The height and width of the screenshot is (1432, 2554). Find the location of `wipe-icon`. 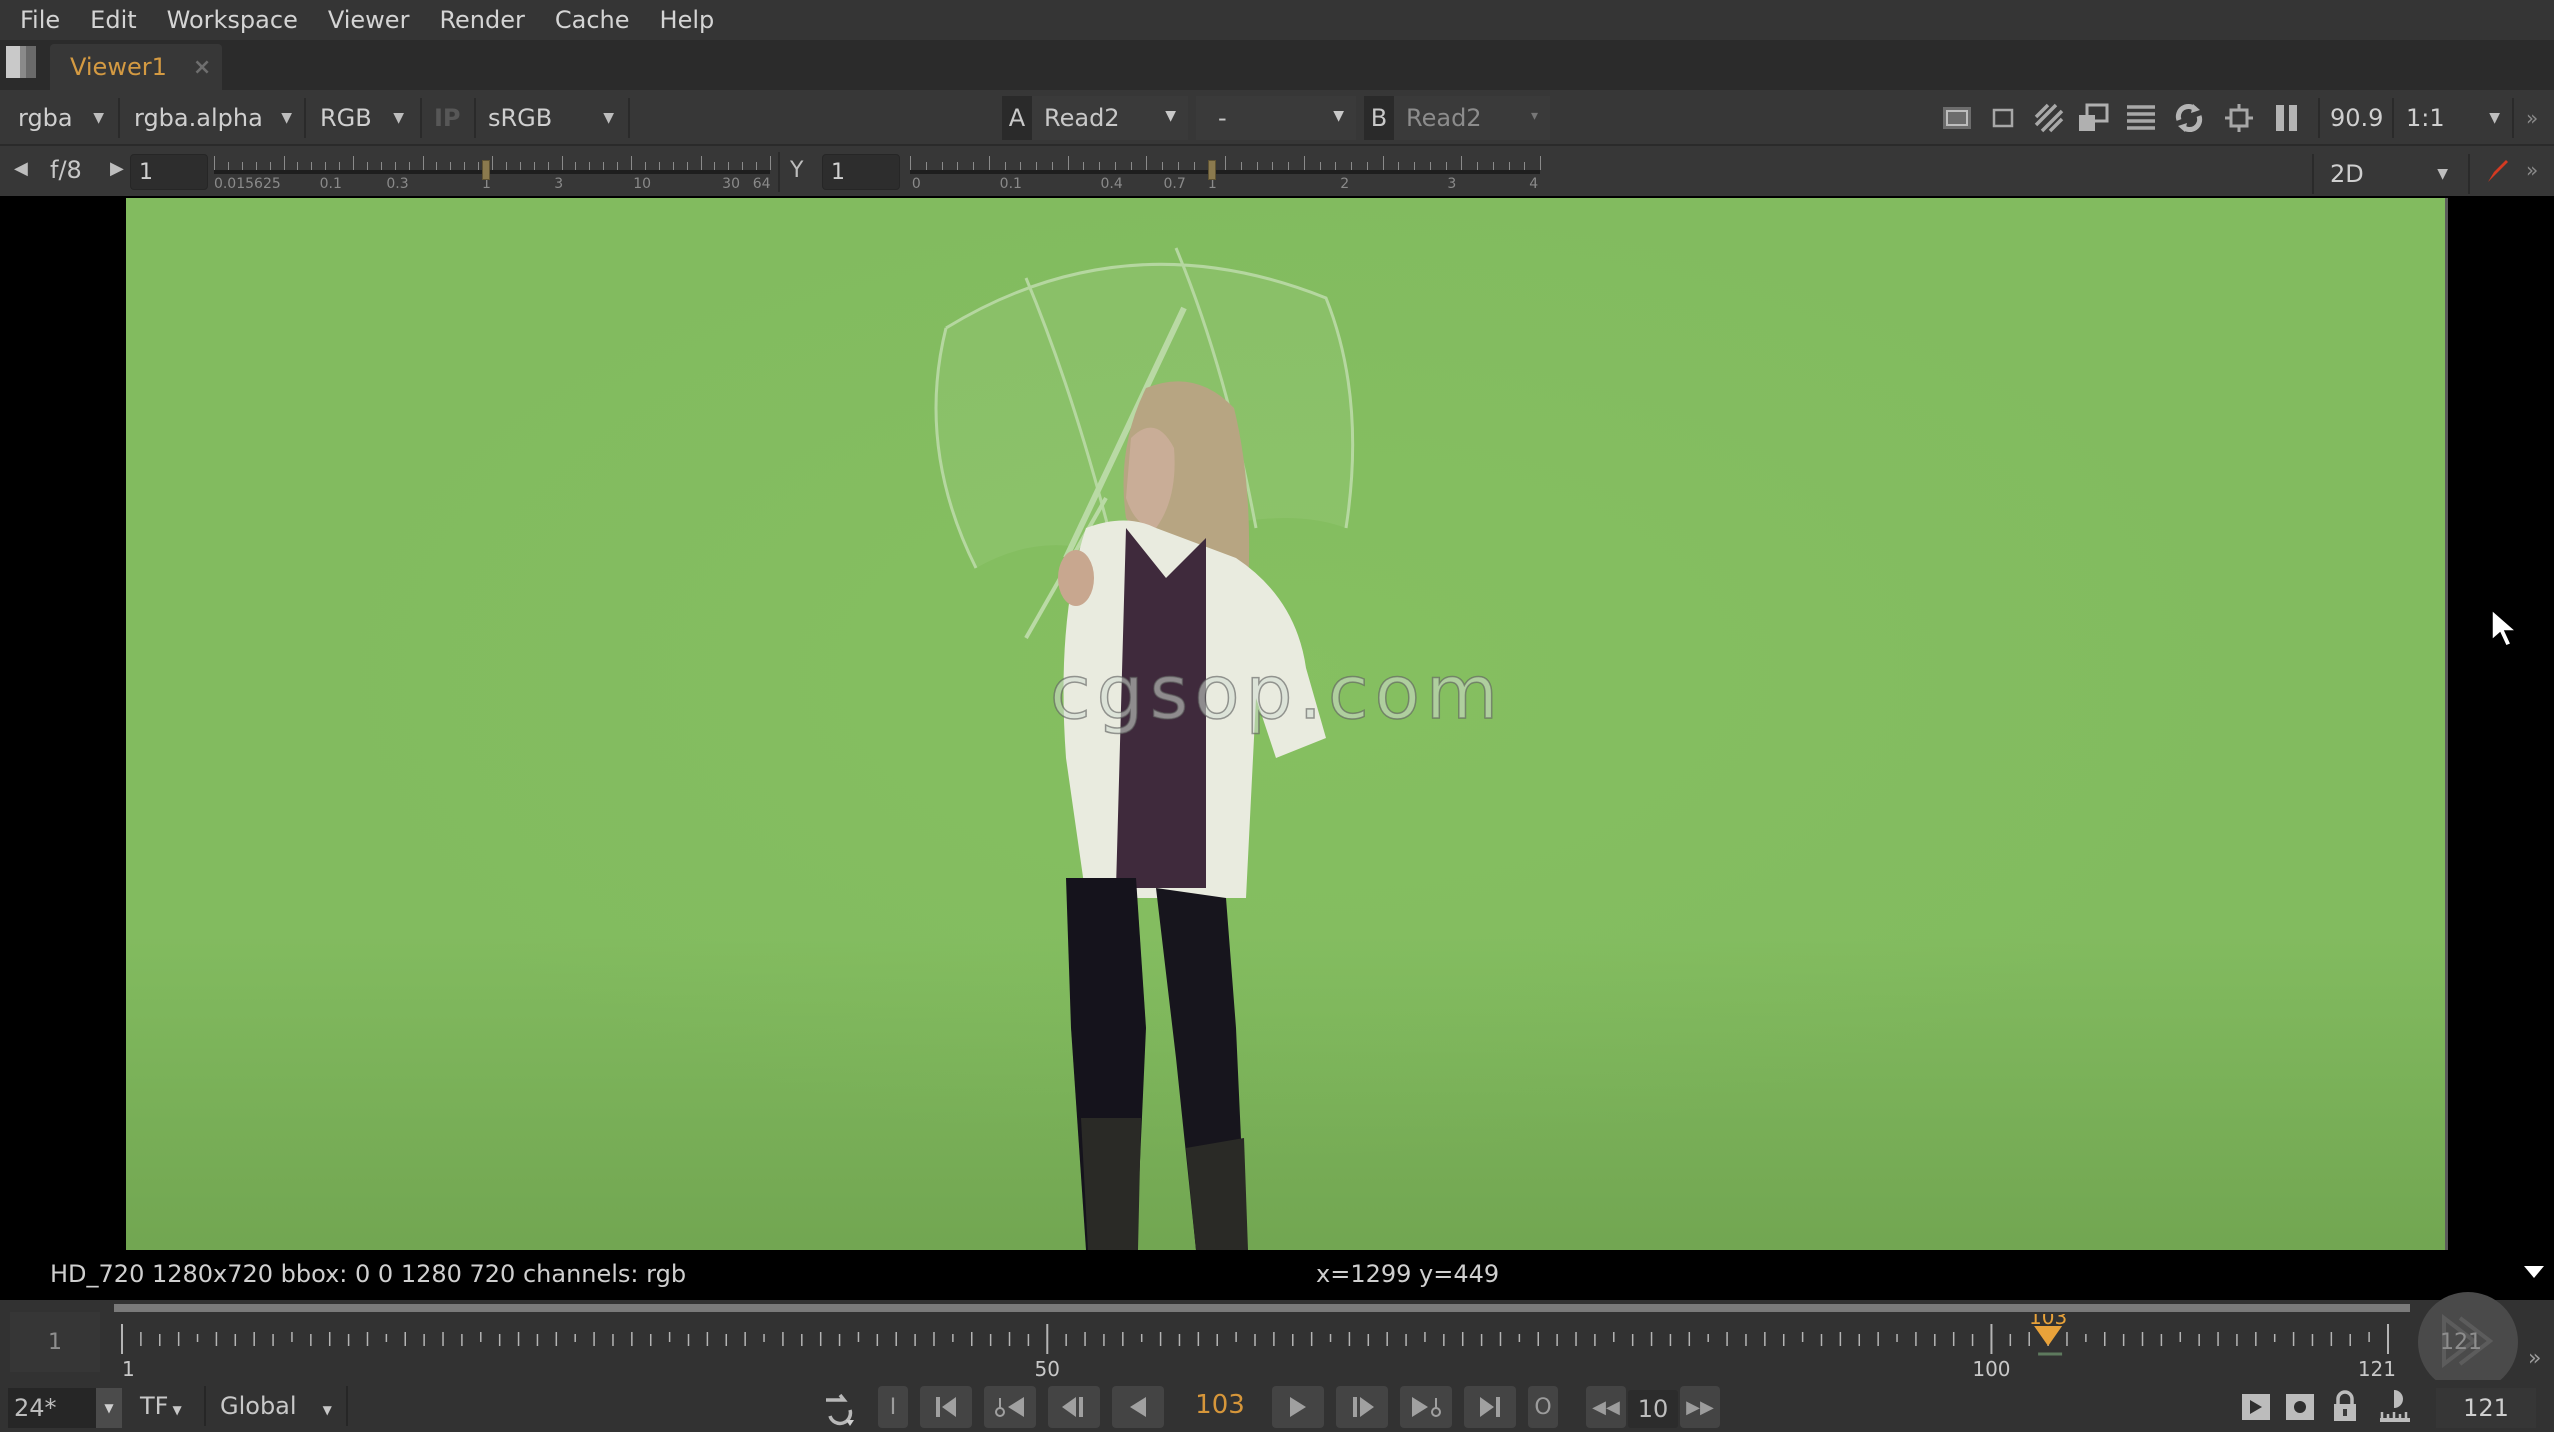

wipe-icon is located at coordinates (2093, 118).